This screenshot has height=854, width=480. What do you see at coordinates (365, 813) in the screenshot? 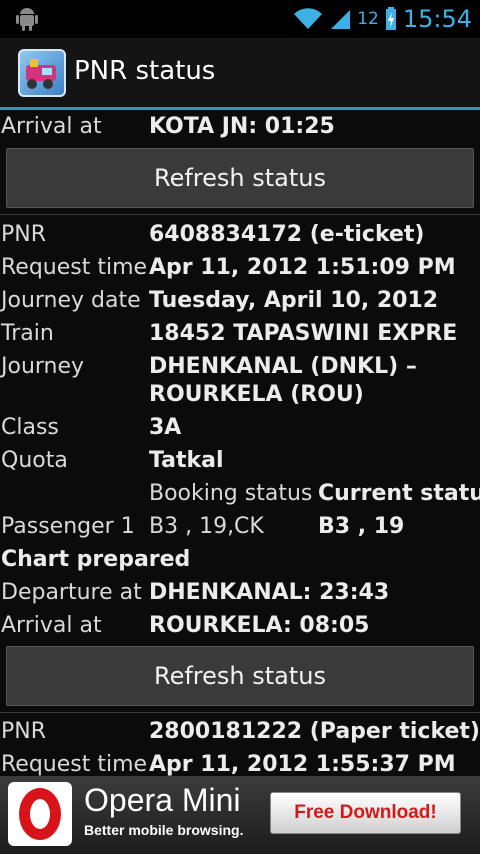
I see `free-download-button: Free Download!` at bounding box center [365, 813].